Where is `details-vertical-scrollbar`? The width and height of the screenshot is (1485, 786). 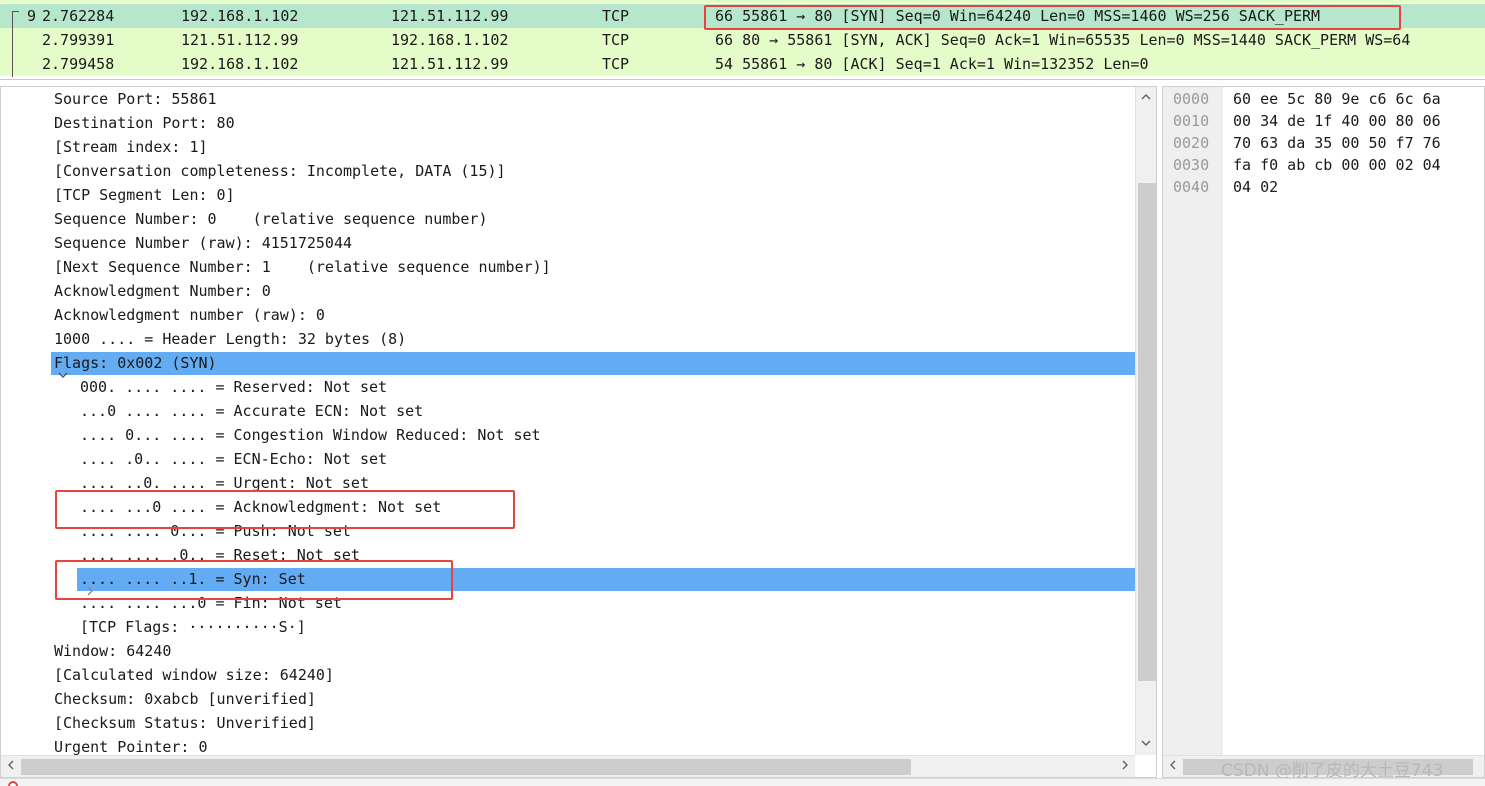 details-vertical-scrollbar is located at coordinates (1145, 421).